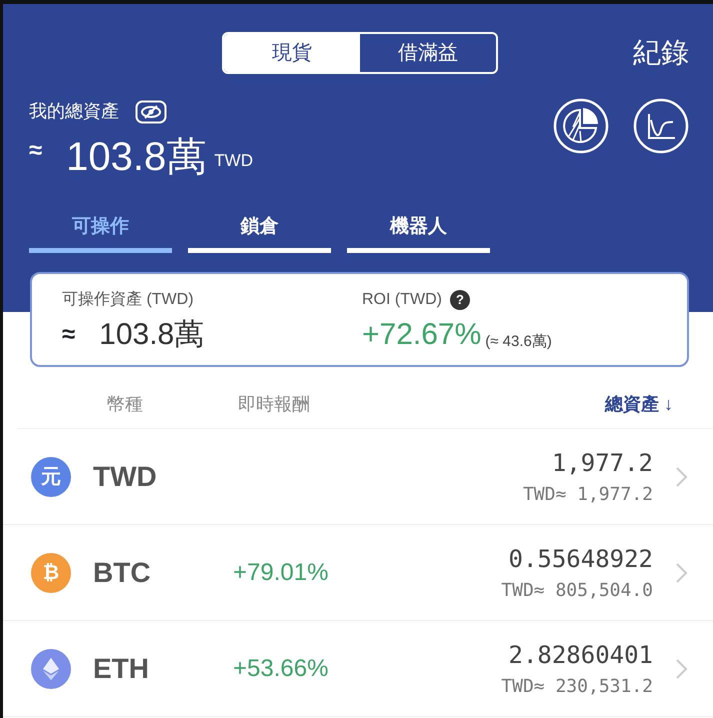 The height and width of the screenshot is (718, 713). What do you see at coordinates (358, 669) in the screenshot?
I see `coin-row: ETH +53.66% 2.82860401 TWD≈ 230,531.2` at bounding box center [358, 669].